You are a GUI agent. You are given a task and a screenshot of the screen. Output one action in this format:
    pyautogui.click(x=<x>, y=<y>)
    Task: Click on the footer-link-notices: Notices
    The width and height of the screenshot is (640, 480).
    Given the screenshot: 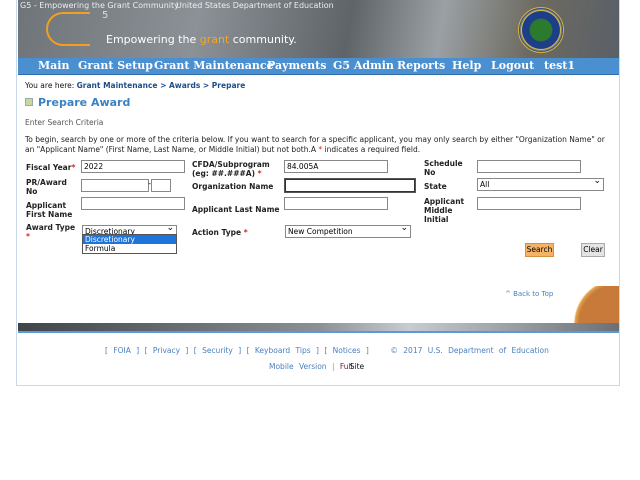 What is the action you would take?
    pyautogui.click(x=347, y=350)
    